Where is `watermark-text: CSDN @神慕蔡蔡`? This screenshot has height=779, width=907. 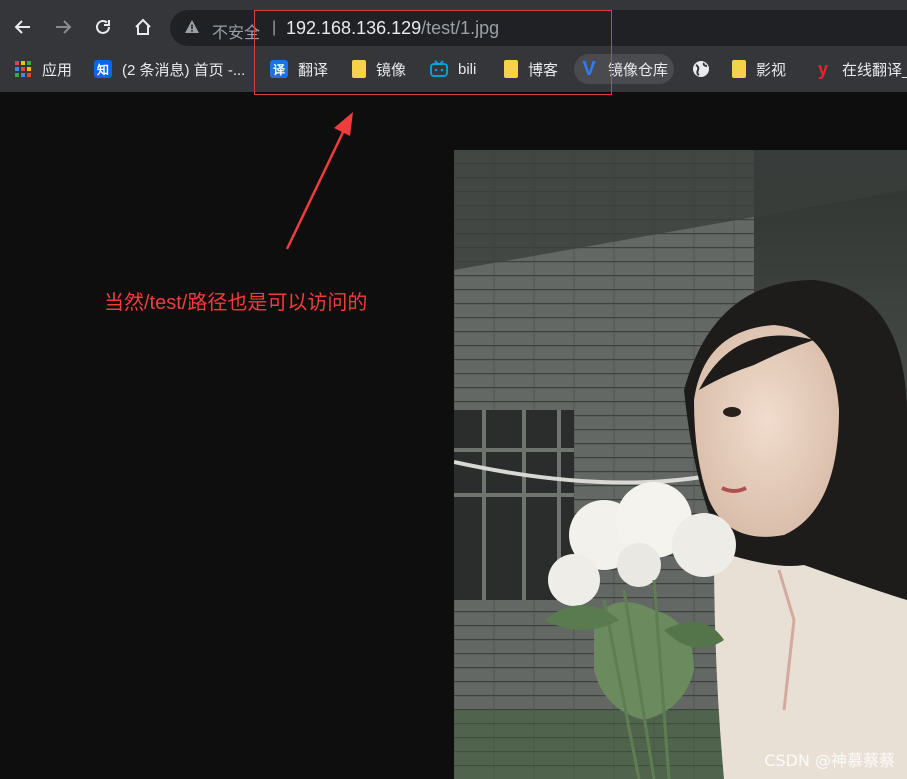
watermark-text: CSDN @神慕蔡蔡 is located at coordinates (829, 760).